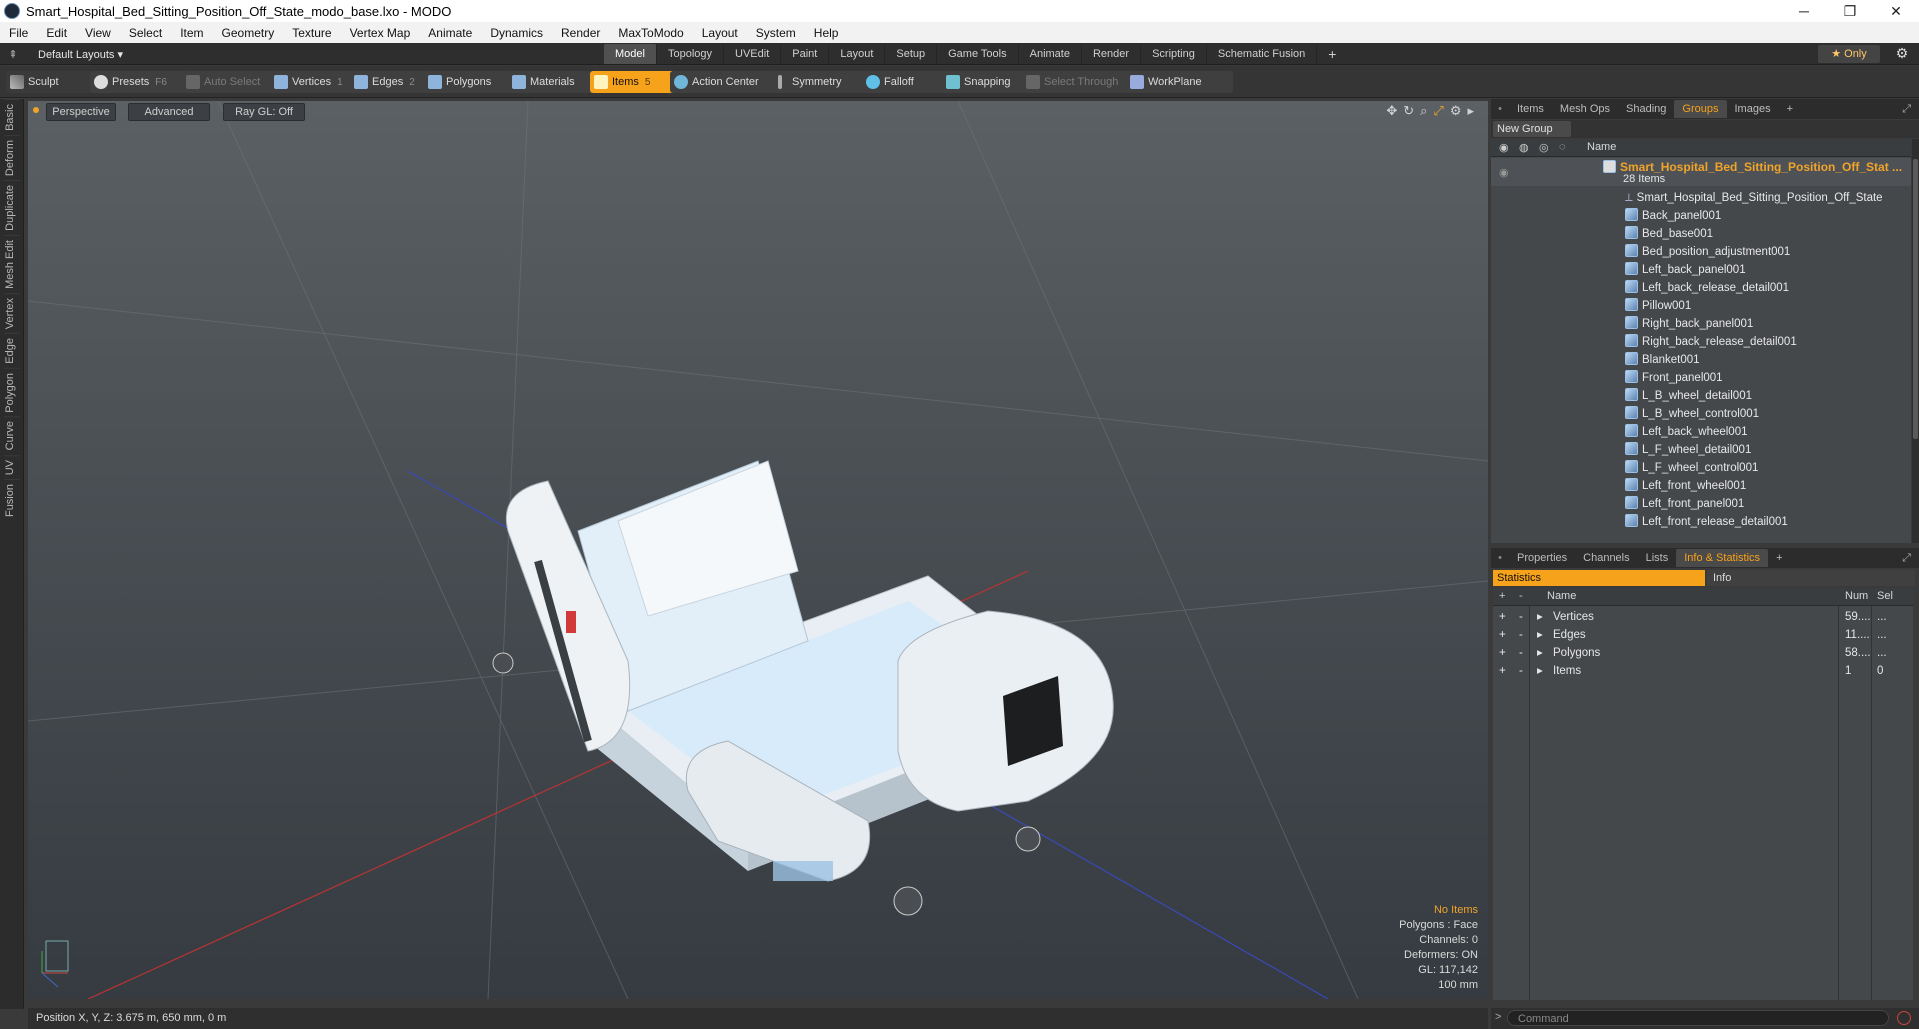 Image resolution: width=1919 pixels, height=1029 pixels. What do you see at coordinates (1599, 578) in the screenshot?
I see `statistics-subtab: Statistics` at bounding box center [1599, 578].